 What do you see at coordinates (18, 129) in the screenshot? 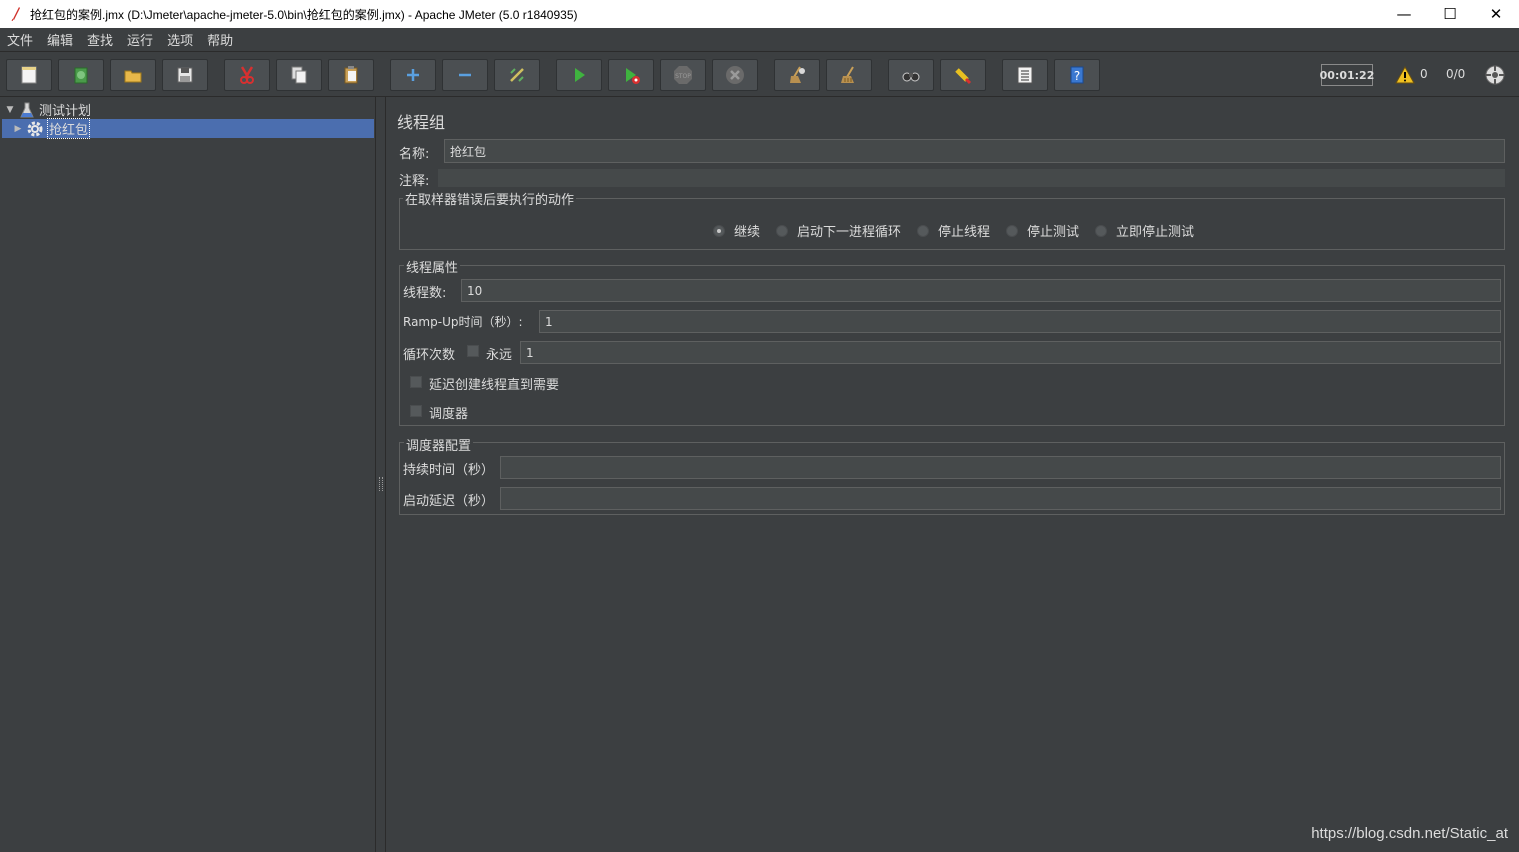
I see `collapsed-arrow-icon: ▶` at bounding box center [18, 129].